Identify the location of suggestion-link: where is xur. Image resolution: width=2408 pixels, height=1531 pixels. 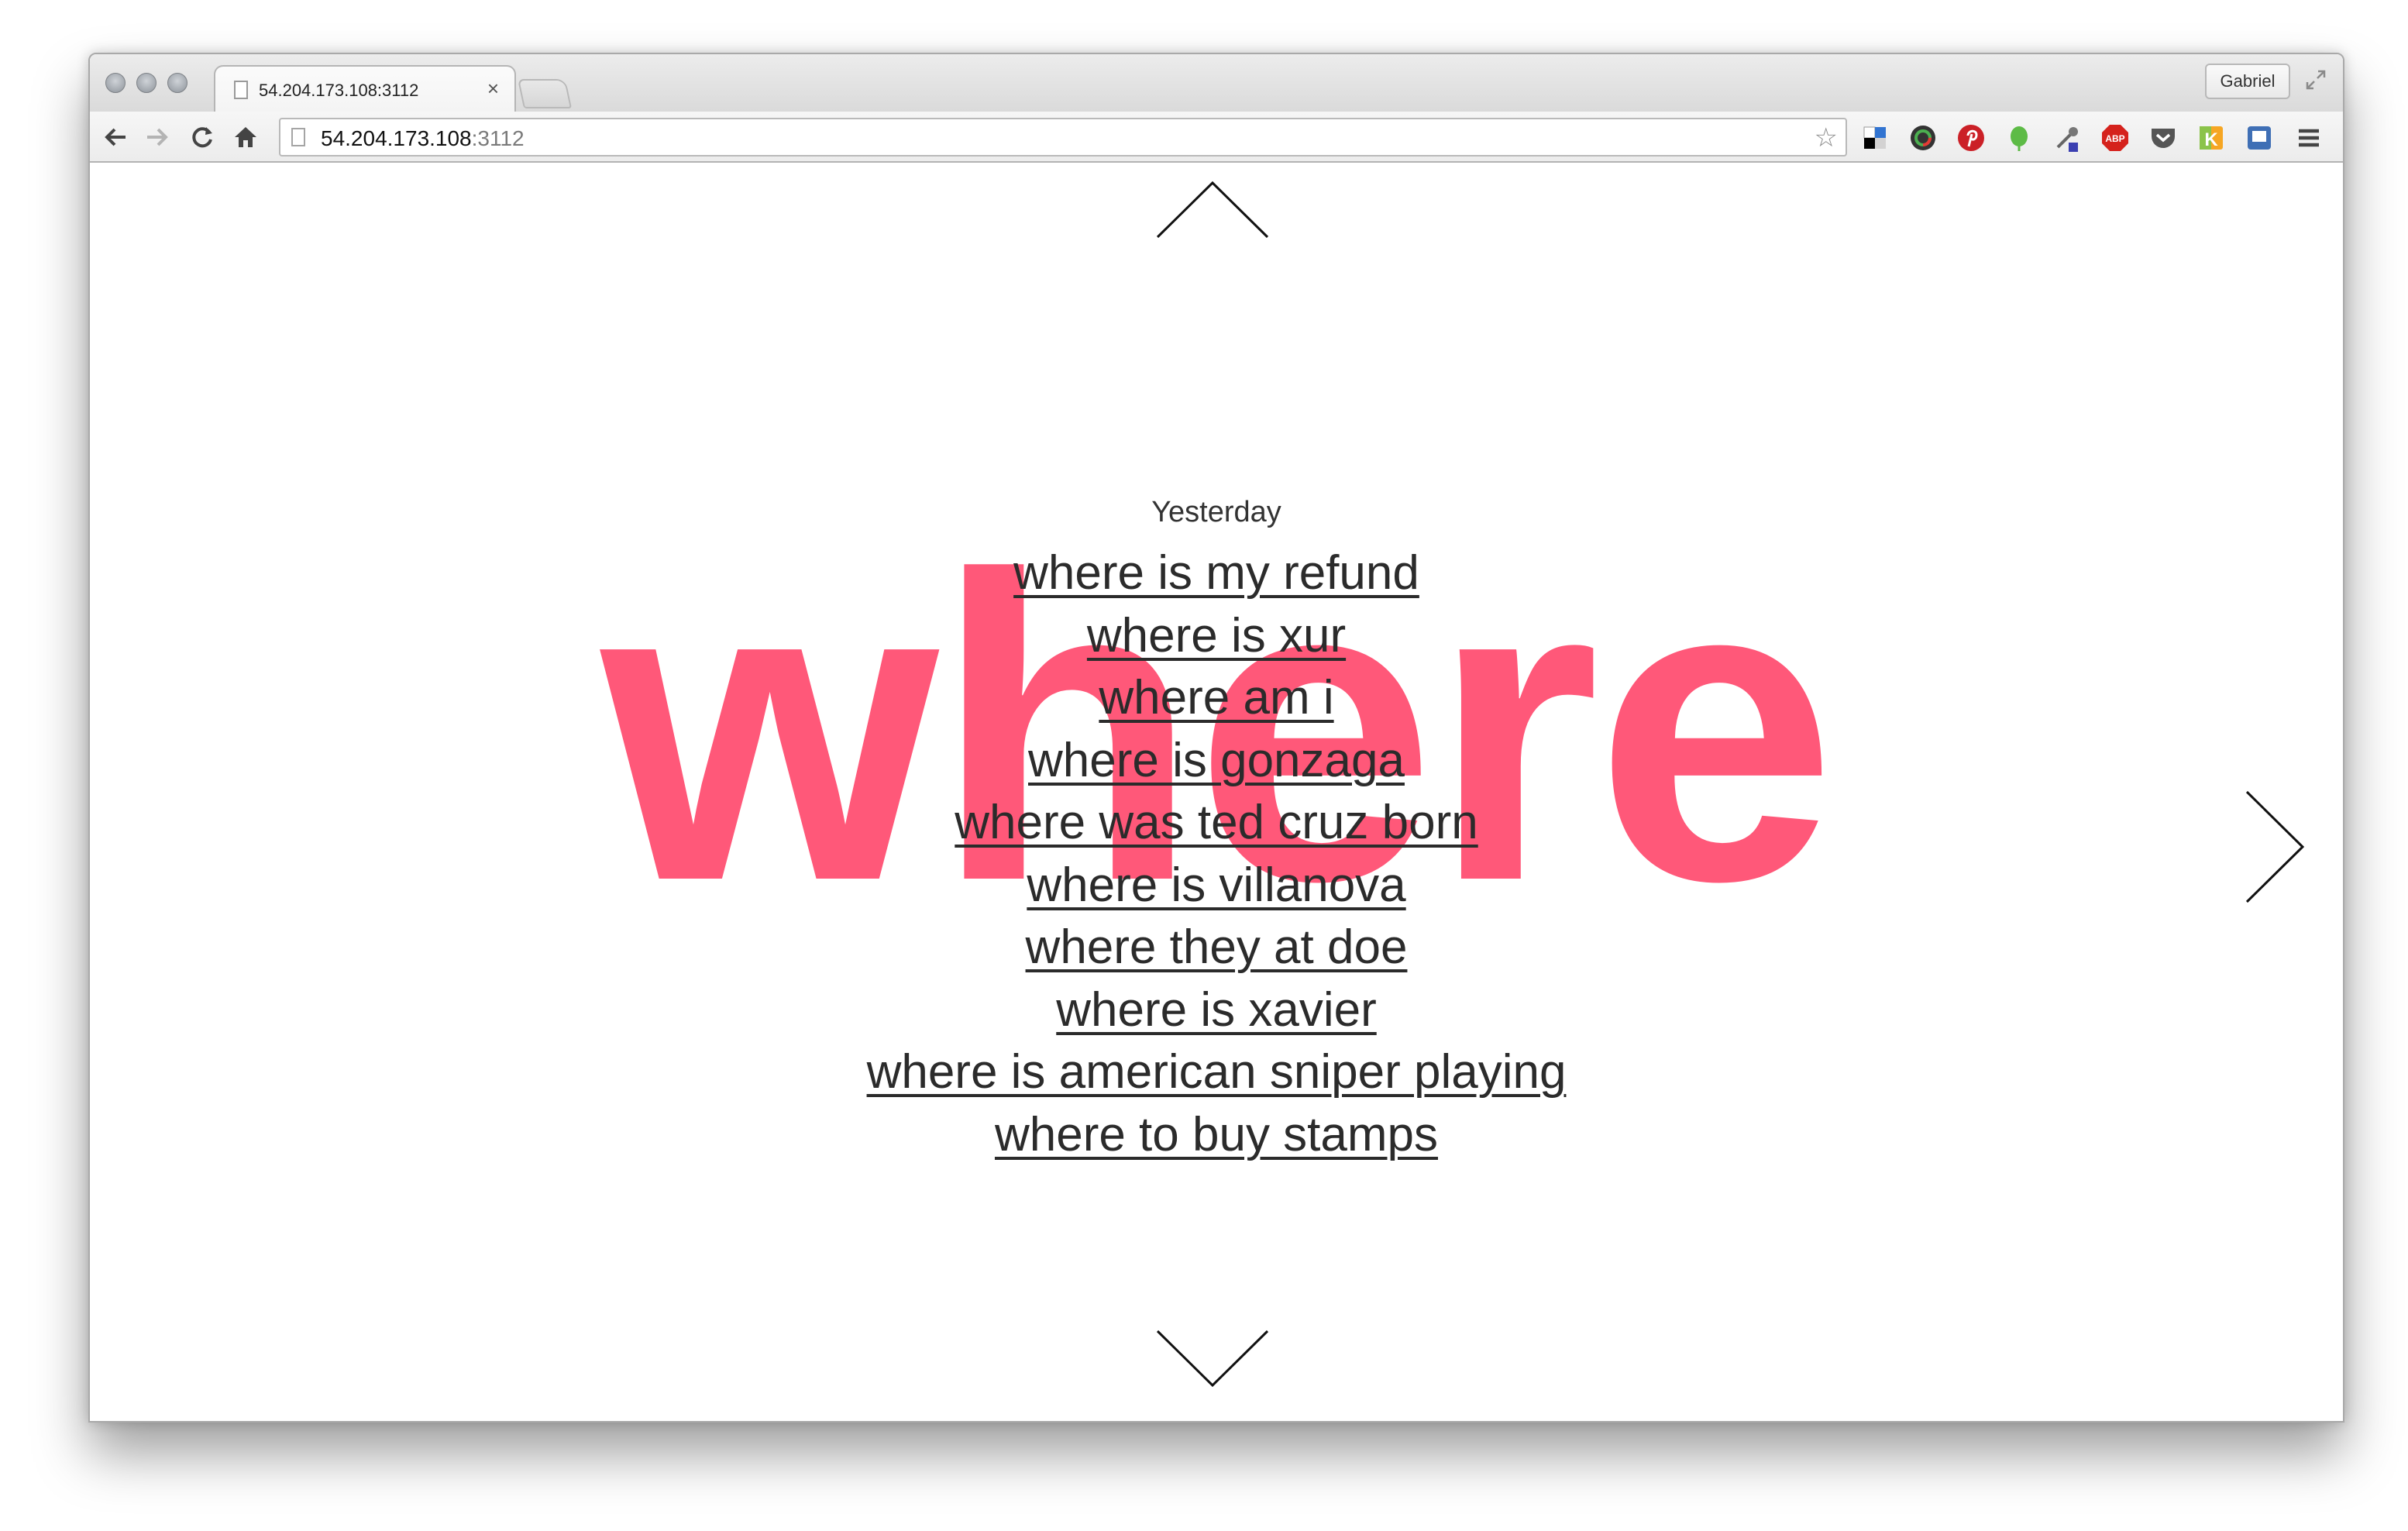
(1216, 635).